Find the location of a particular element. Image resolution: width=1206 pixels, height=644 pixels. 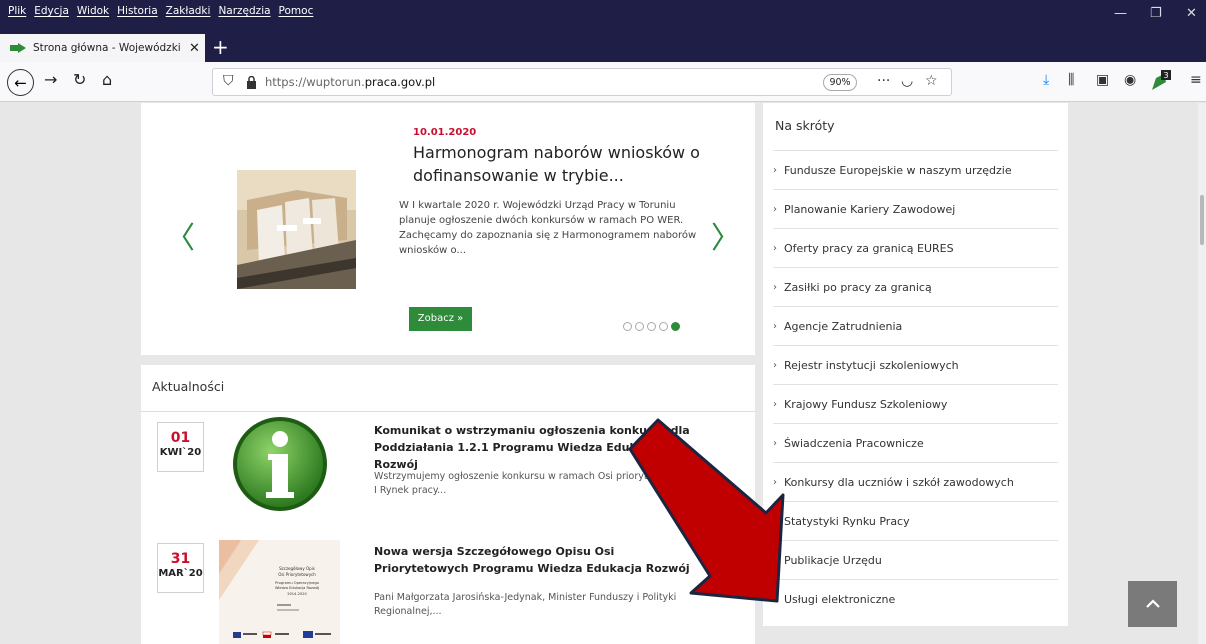

new-tab-icon: + is located at coordinates (220, 47).